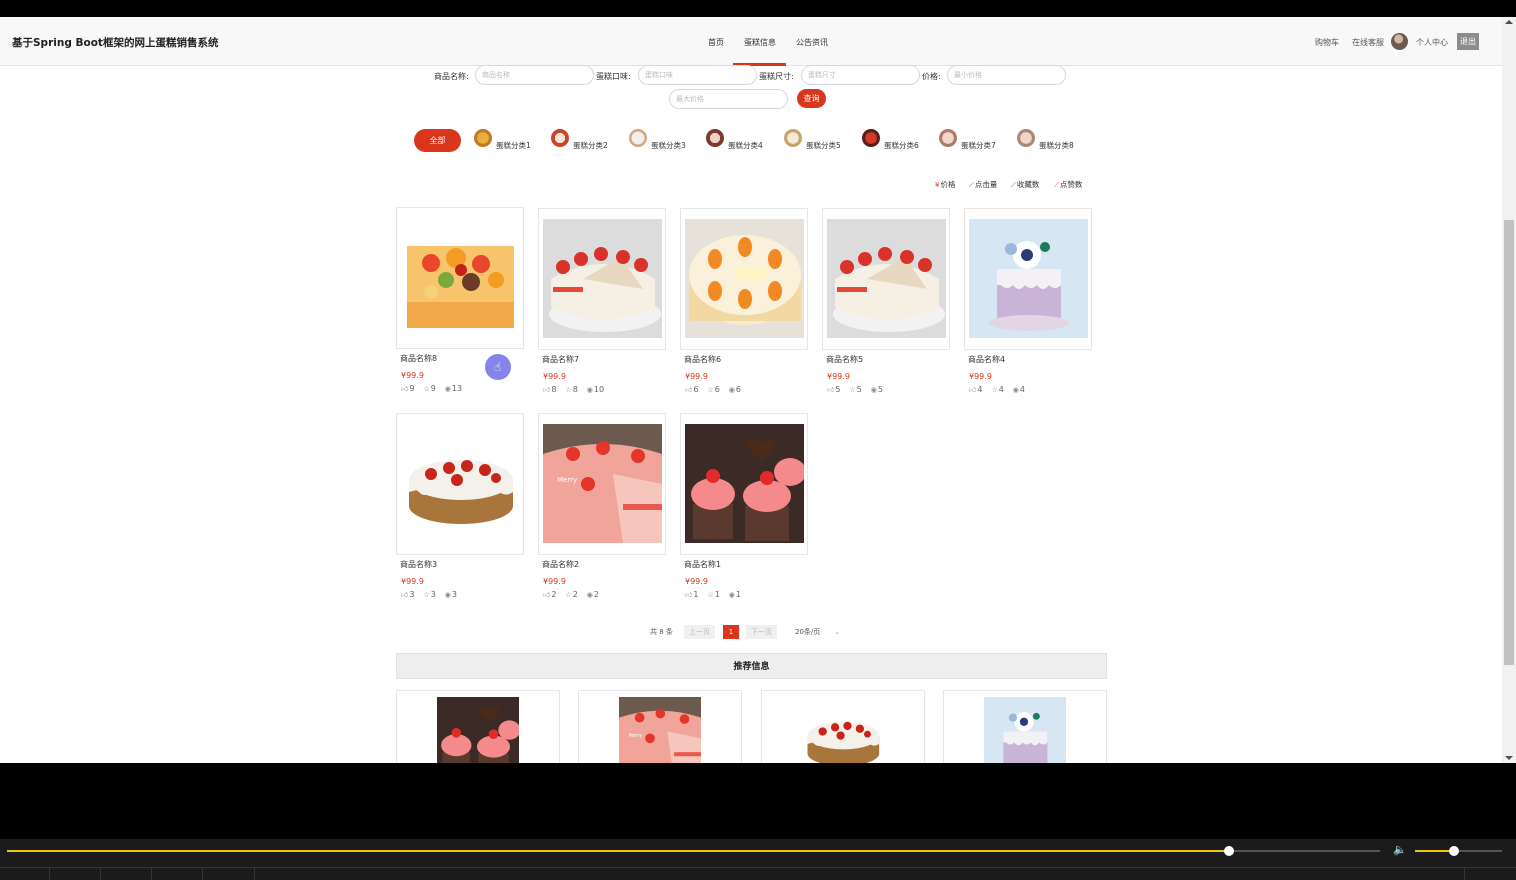 The image size is (1516, 880). I want to click on views-stat: ◉10, so click(595, 389).